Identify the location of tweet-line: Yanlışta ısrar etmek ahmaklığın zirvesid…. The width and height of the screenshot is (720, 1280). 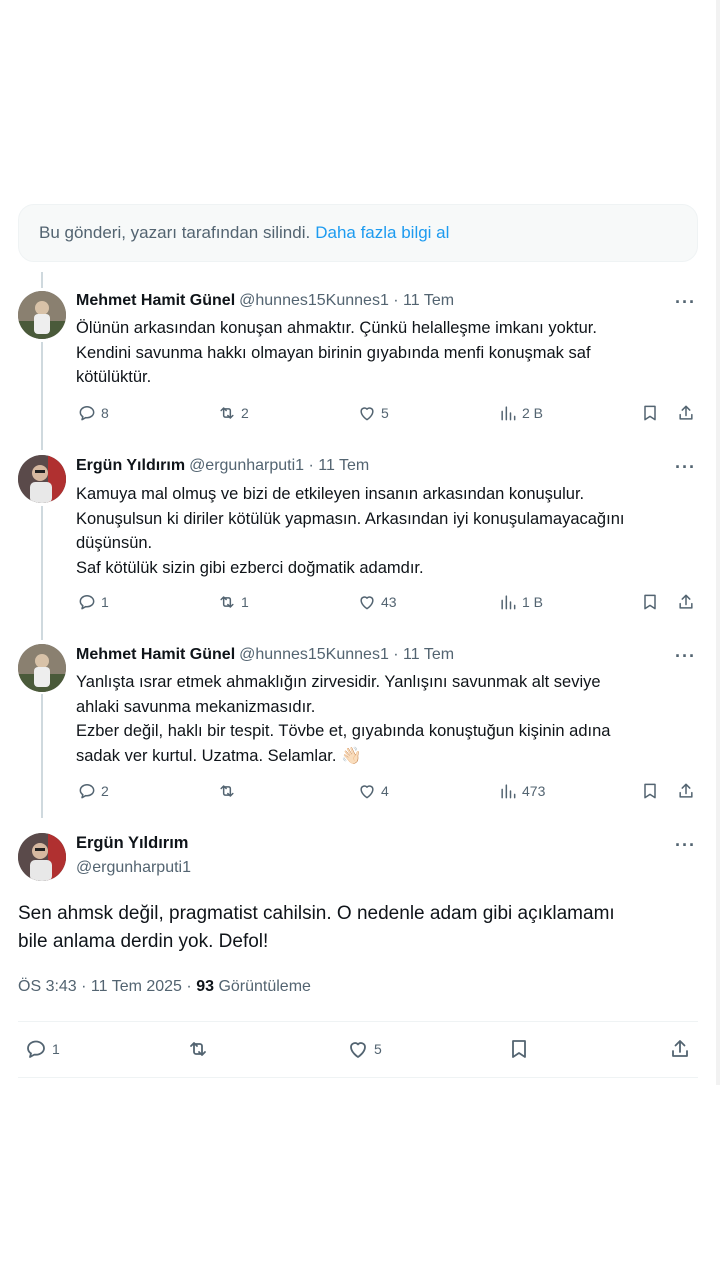
(338, 682).